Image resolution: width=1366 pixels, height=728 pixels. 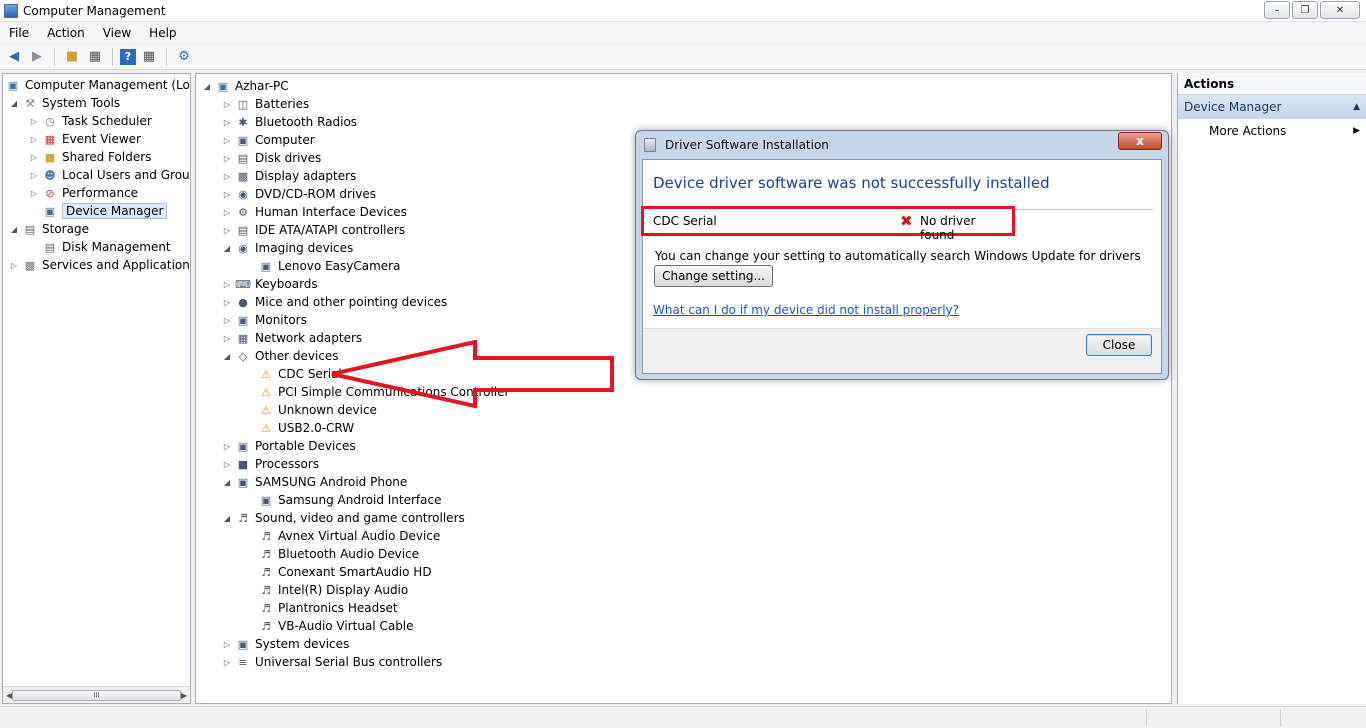 I want to click on category-universal-serial-bus-controllers: ▷ ≡ Universal Serial Bus controllers, so click(x=332, y=662).